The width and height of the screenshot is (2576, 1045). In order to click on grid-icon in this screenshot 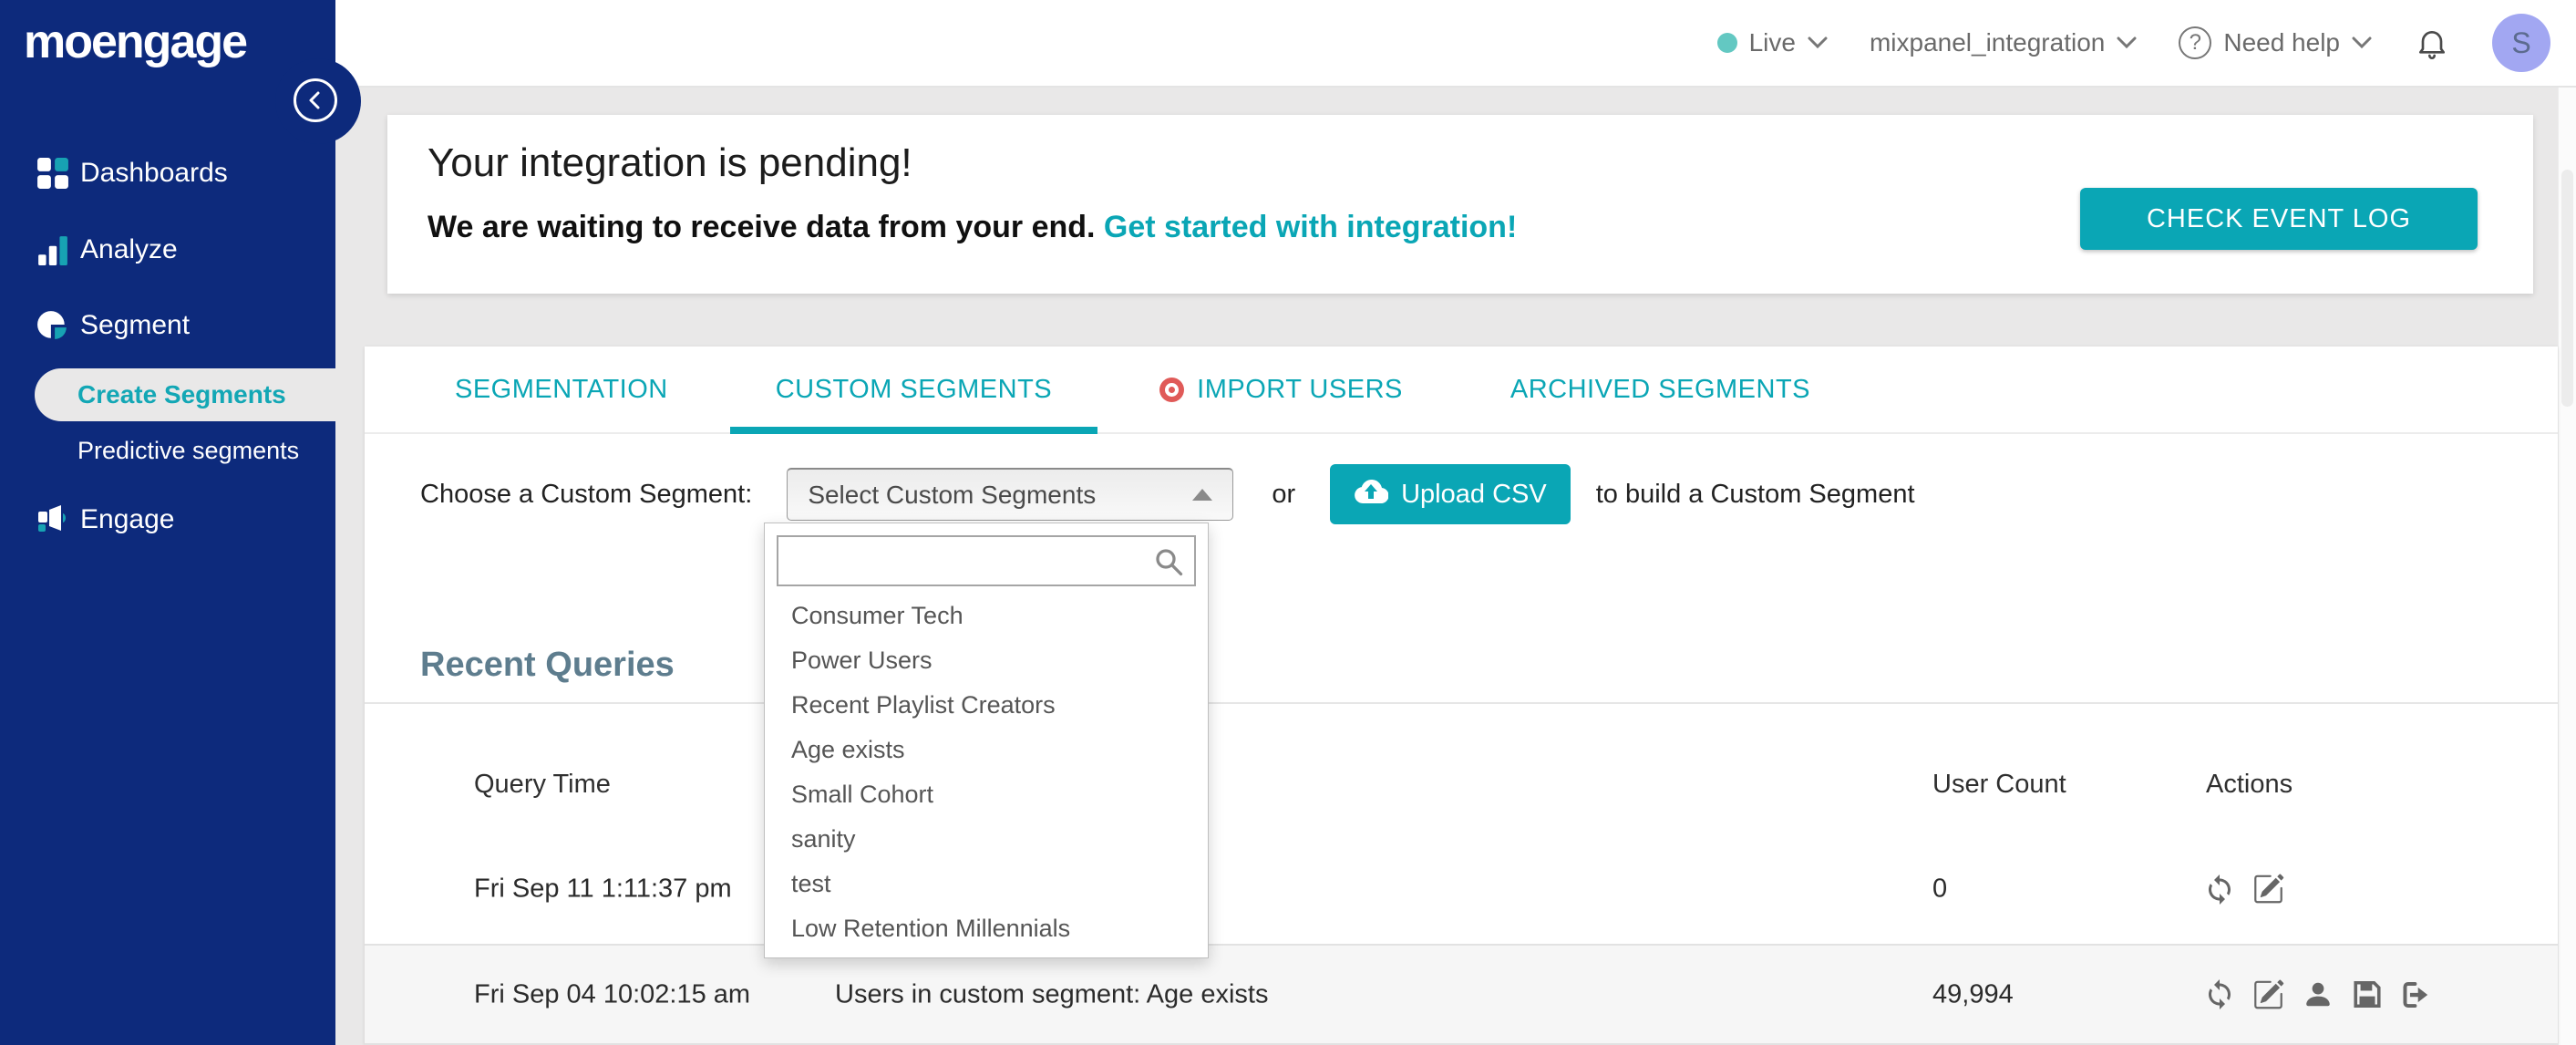, I will do `click(52, 173)`.